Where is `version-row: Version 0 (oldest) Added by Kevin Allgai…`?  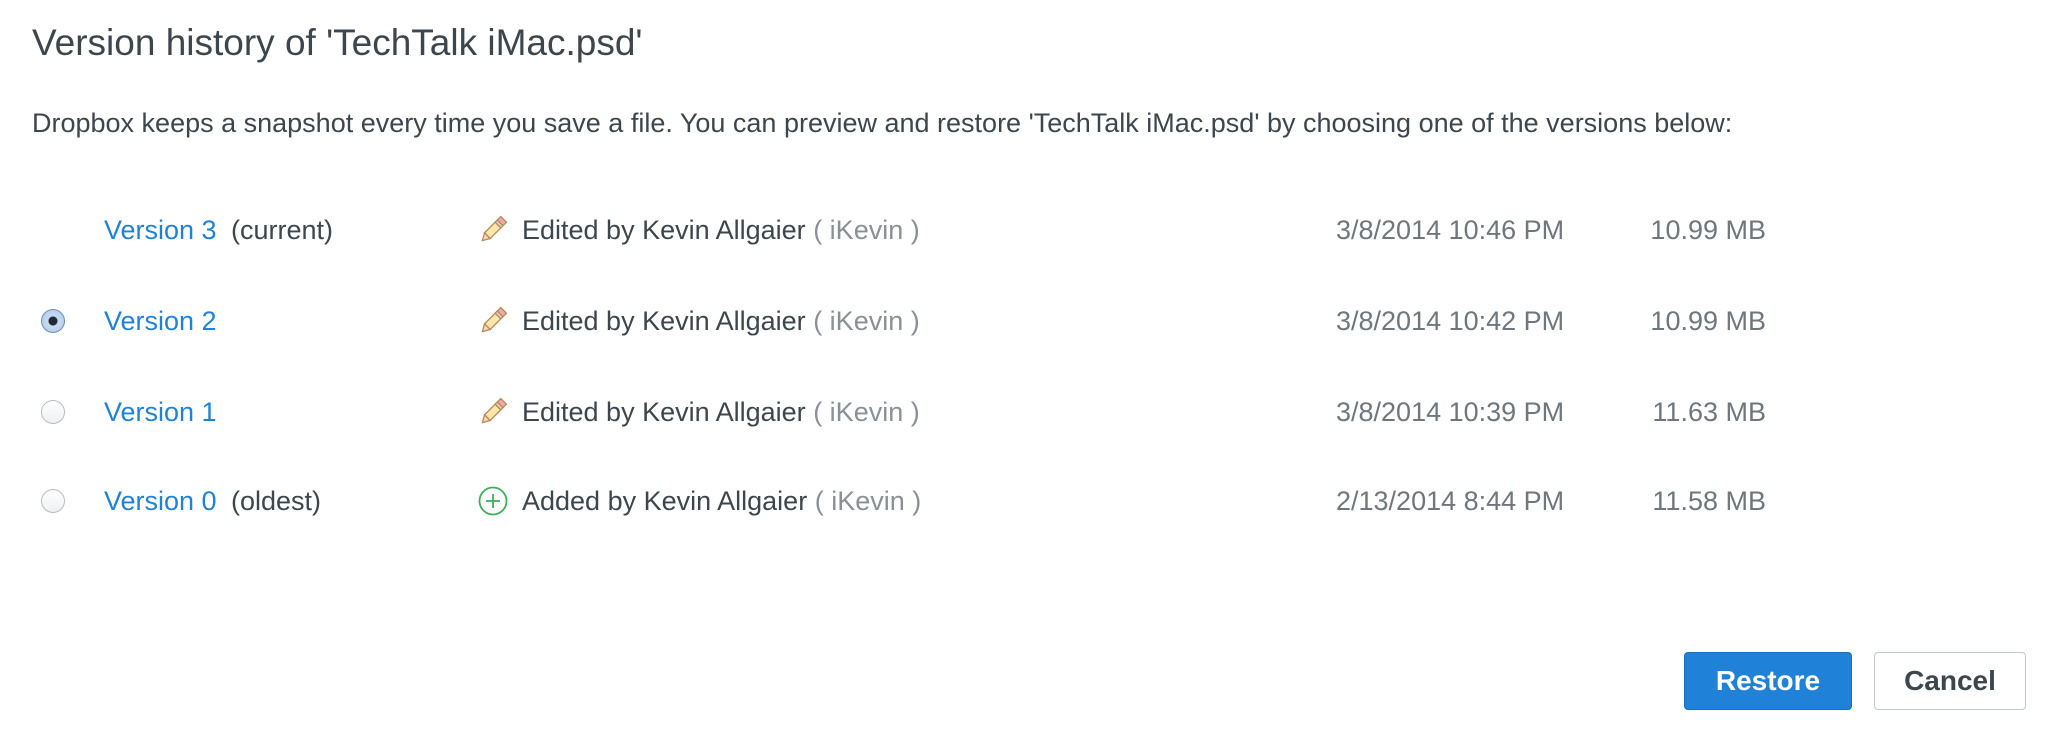 version-row: Version 0 (oldest) Added by Kevin Allgai… is located at coordinates (1023, 503).